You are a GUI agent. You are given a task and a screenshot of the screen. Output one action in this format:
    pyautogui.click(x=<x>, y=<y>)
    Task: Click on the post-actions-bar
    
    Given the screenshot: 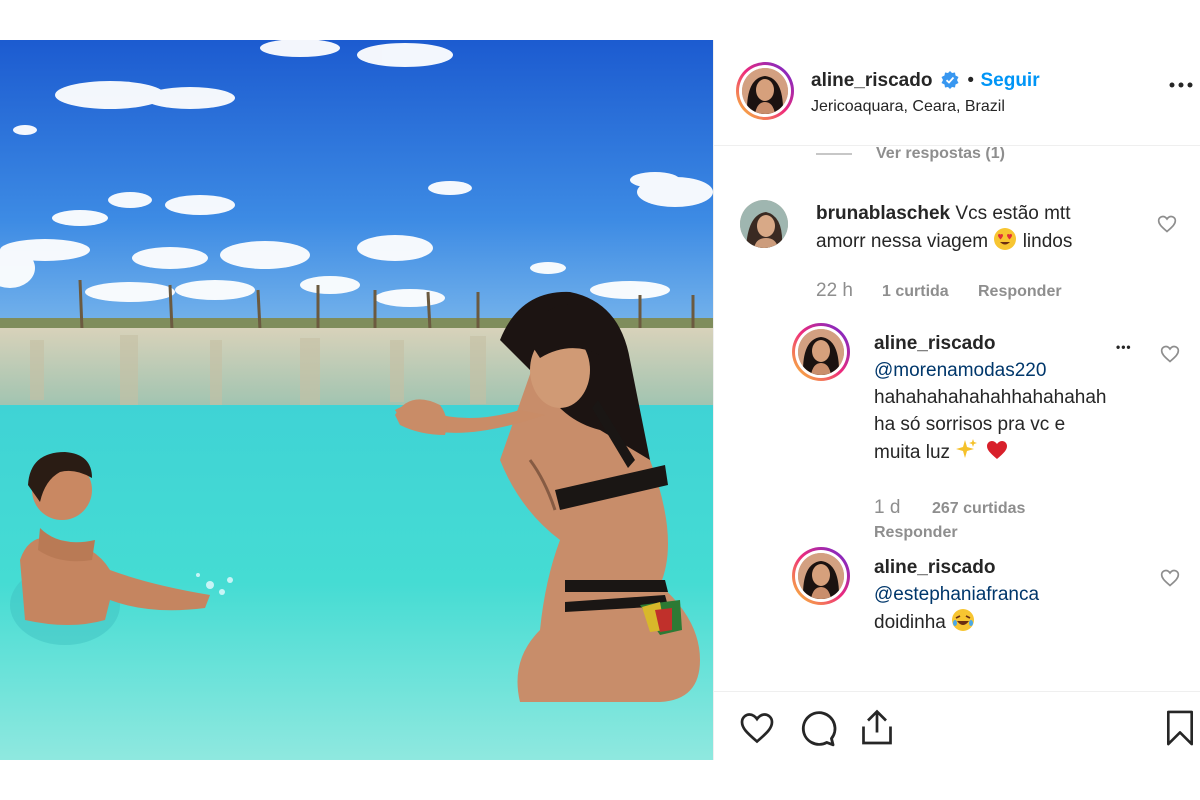 What is the action you would take?
    pyautogui.click(x=957, y=726)
    